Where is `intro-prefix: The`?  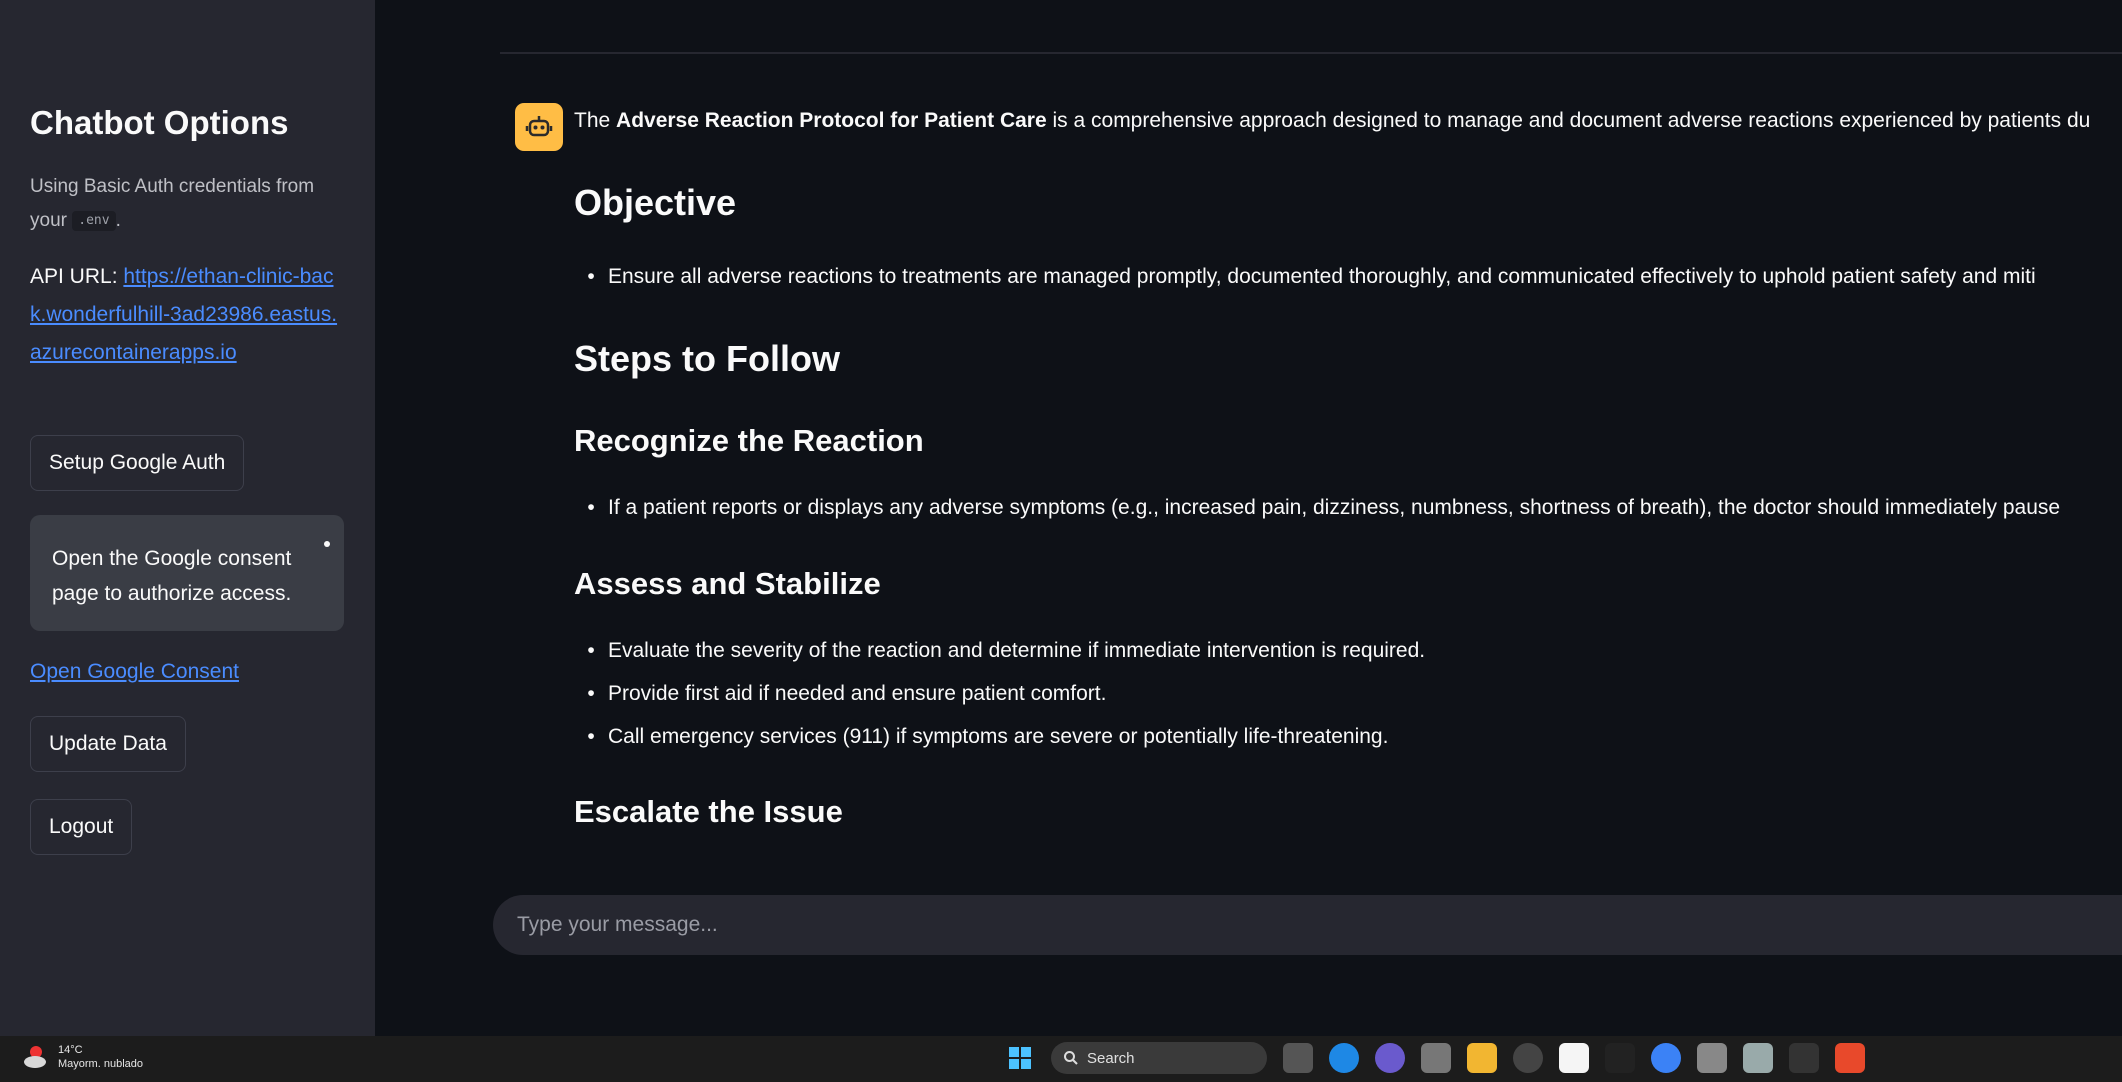 intro-prefix: The is located at coordinates (592, 120).